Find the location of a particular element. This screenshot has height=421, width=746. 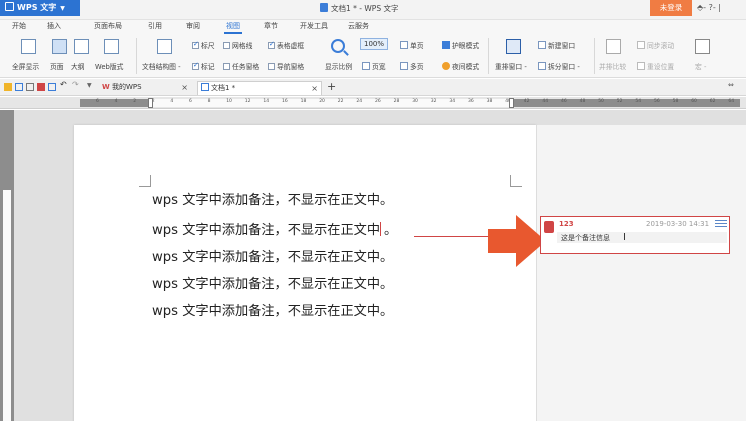

night-mode-label: 夜间模式 is located at coordinates (466, 67).